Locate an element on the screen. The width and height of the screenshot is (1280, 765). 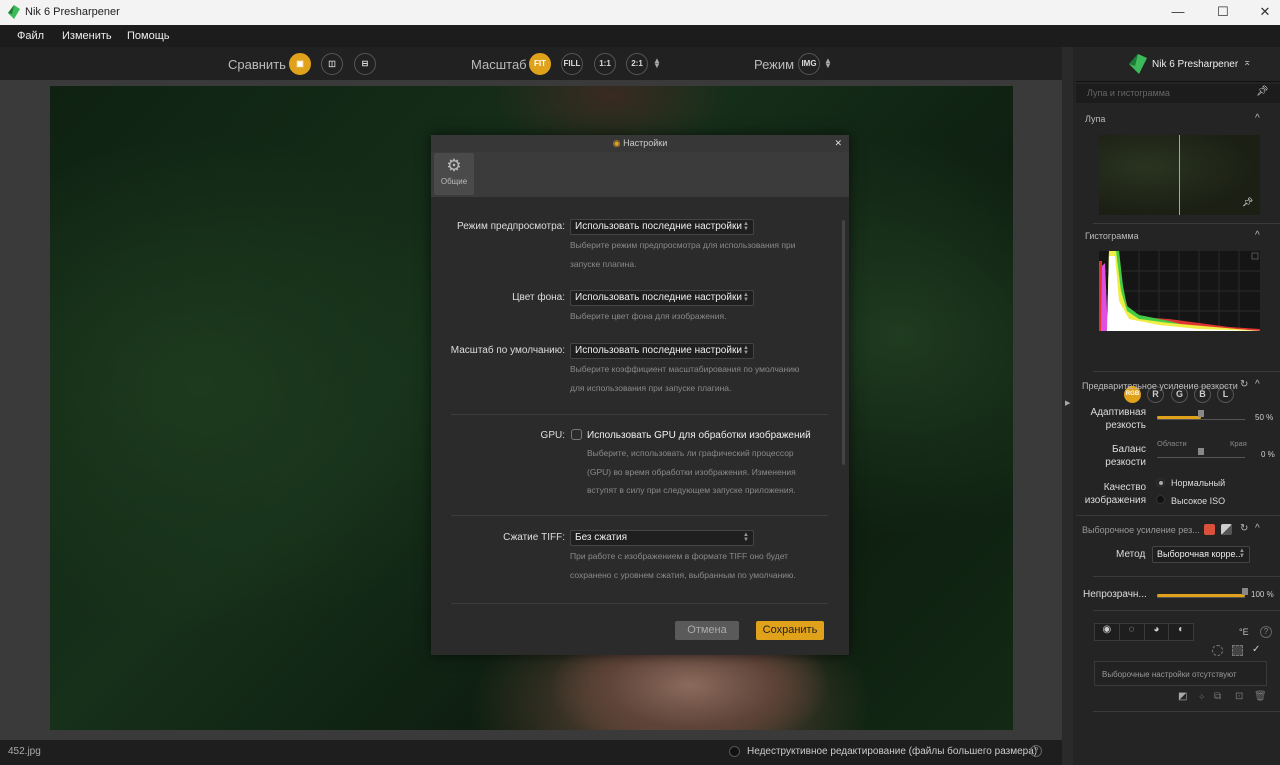
app-logo-icon is located at coordinates (14, 12).